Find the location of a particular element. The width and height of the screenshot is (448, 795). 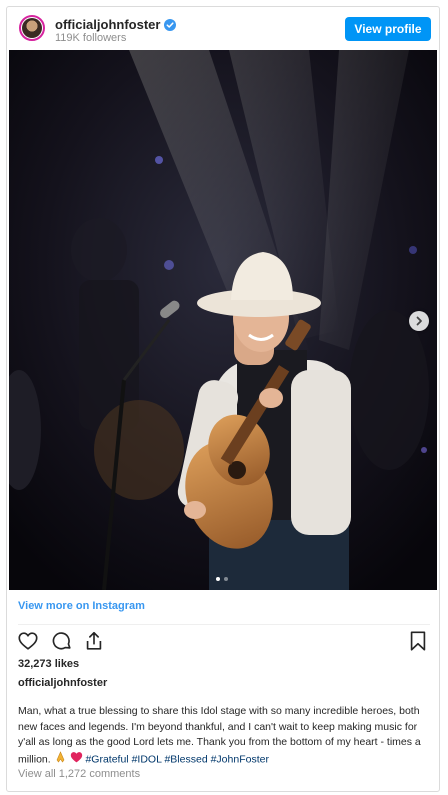

hashtag-link: #IDOL is located at coordinates (147, 759).